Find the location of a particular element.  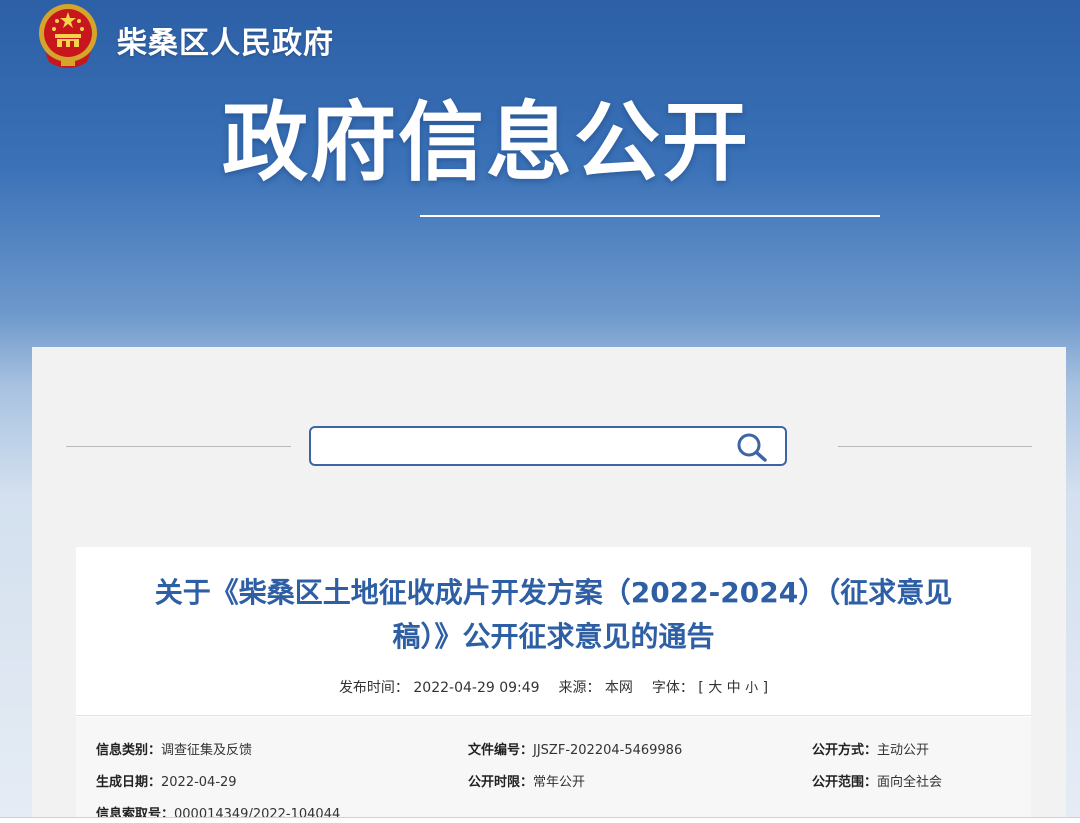

search-divider-left is located at coordinates (178, 446).